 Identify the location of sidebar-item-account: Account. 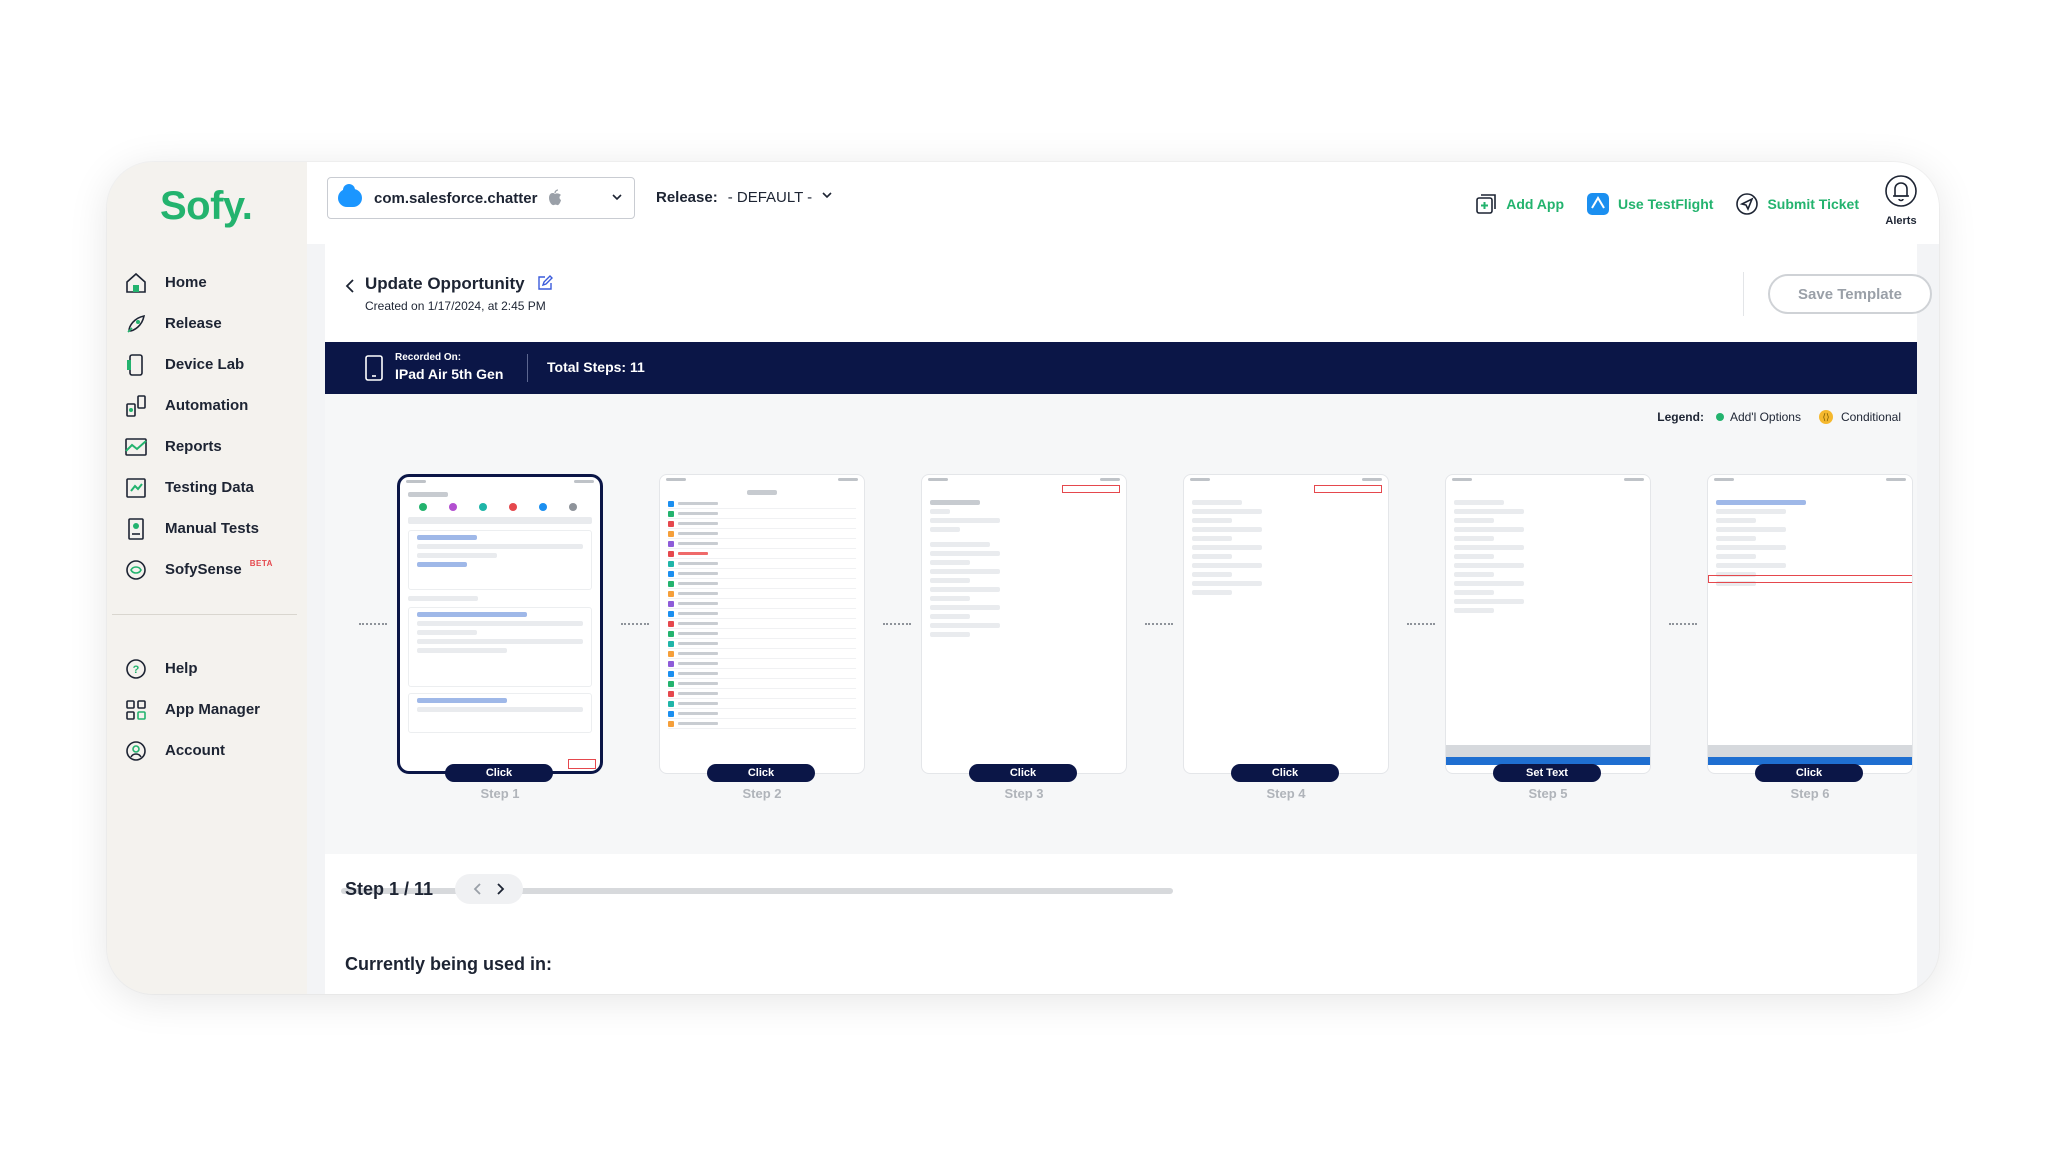
(207, 750).